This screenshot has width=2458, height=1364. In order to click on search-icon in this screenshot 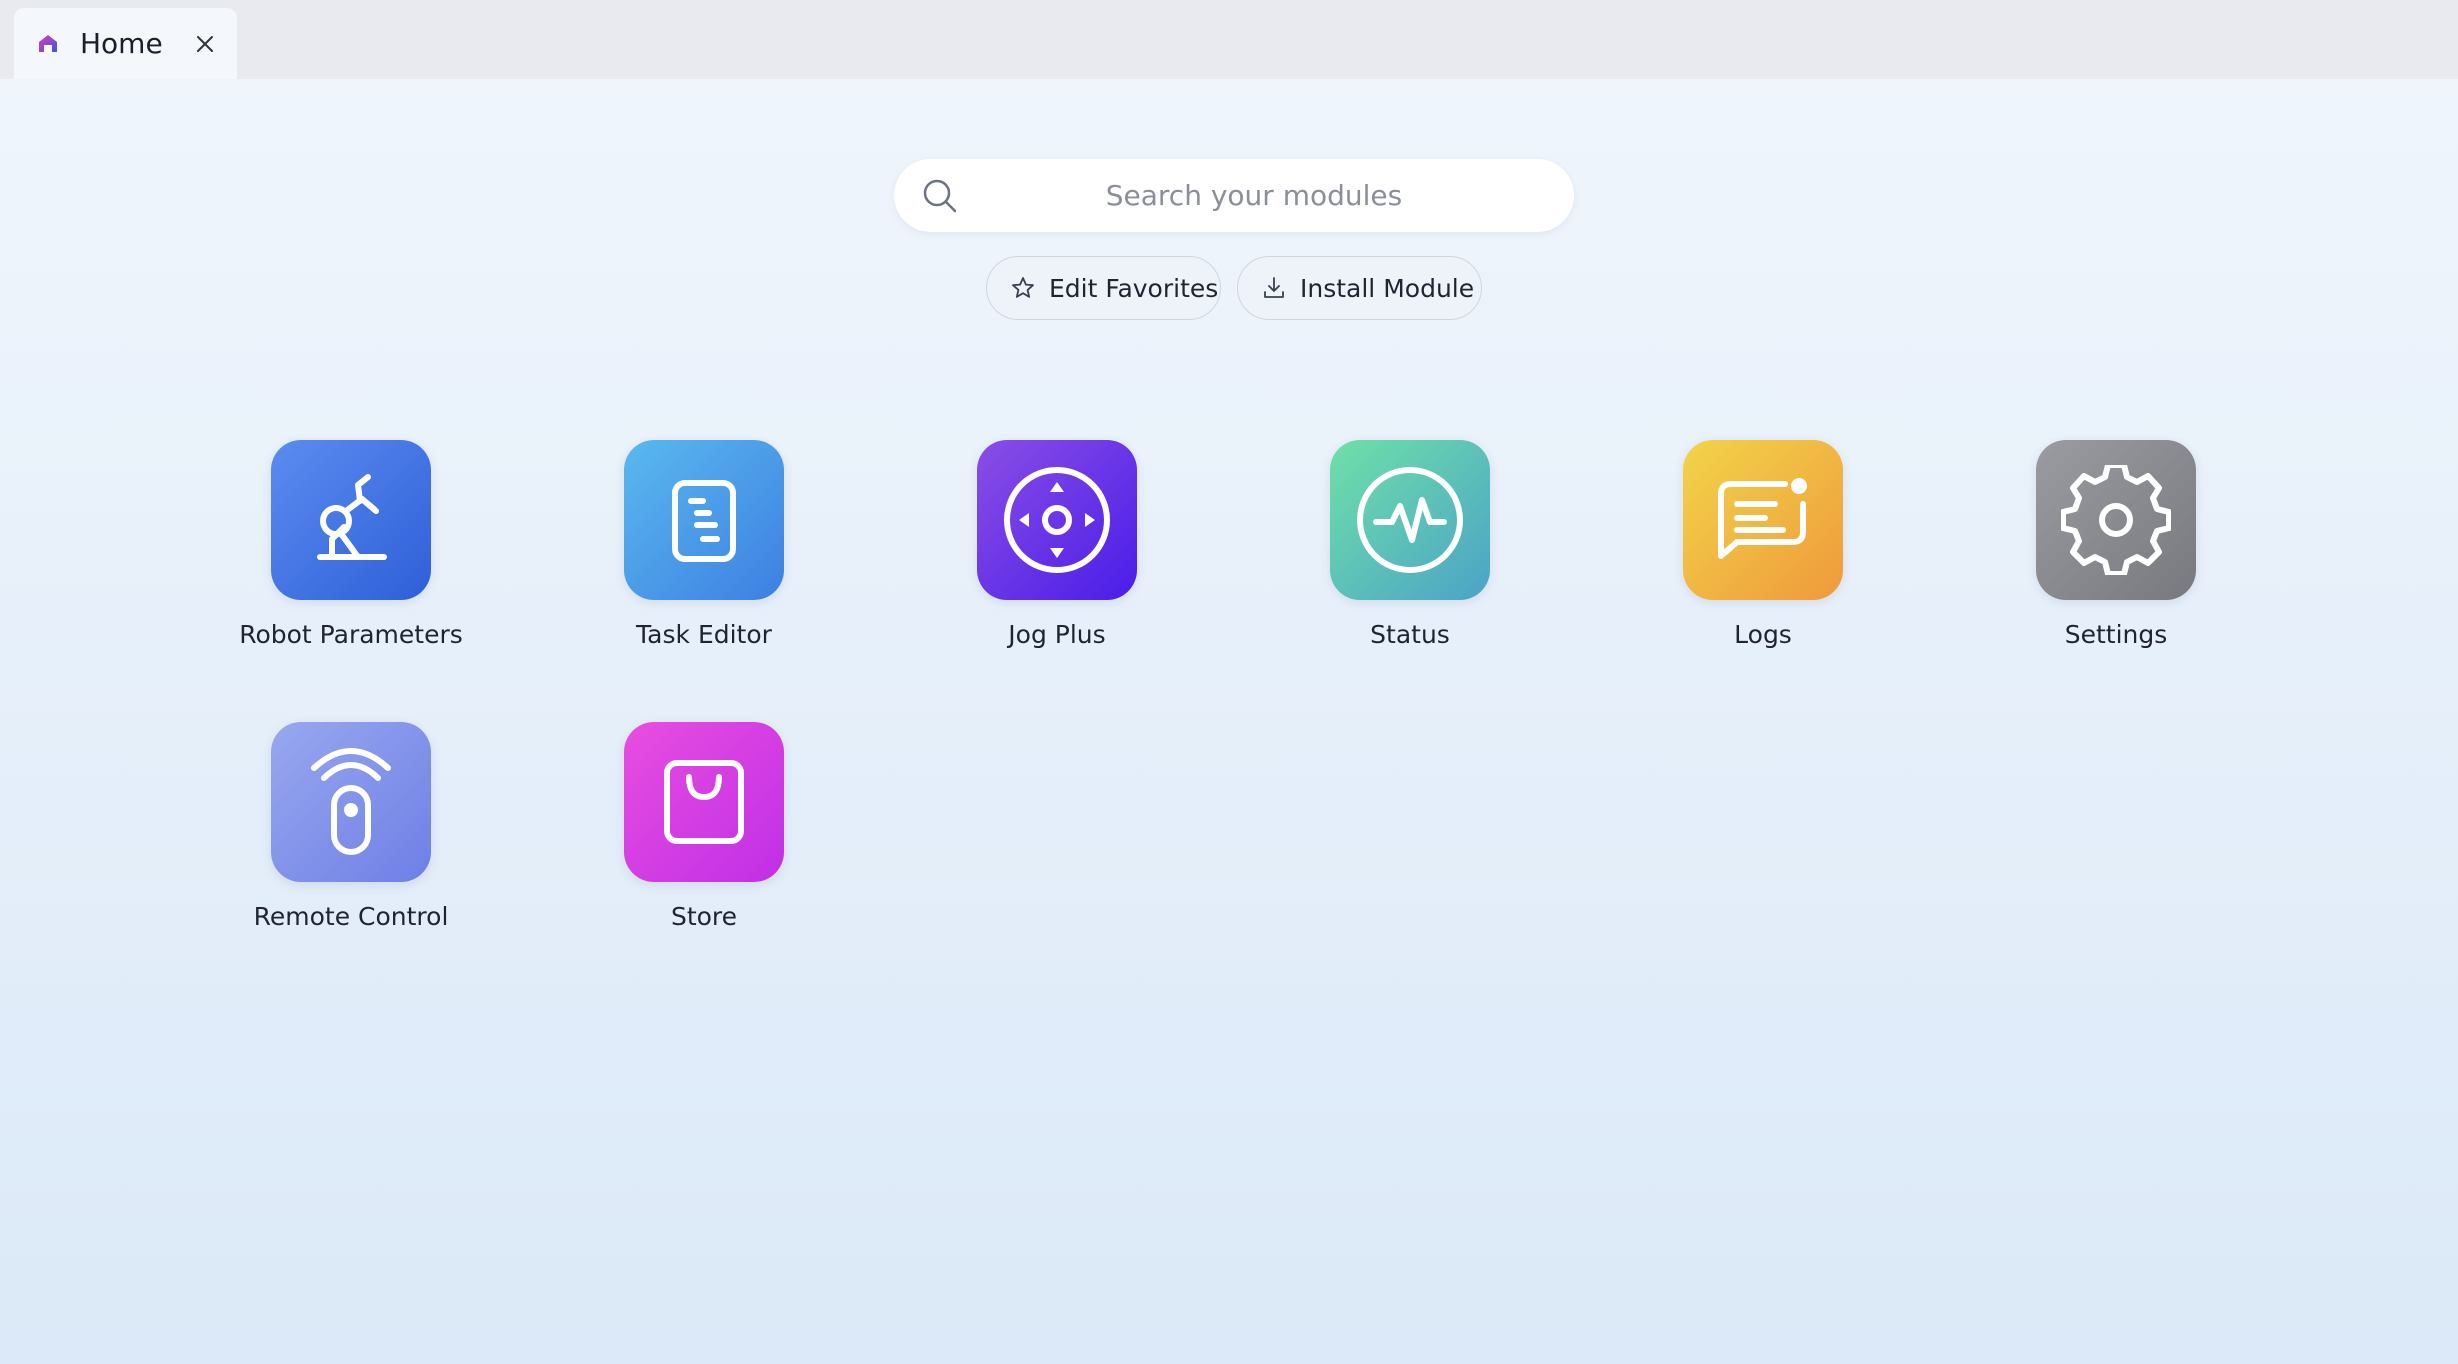, I will do `click(940, 196)`.